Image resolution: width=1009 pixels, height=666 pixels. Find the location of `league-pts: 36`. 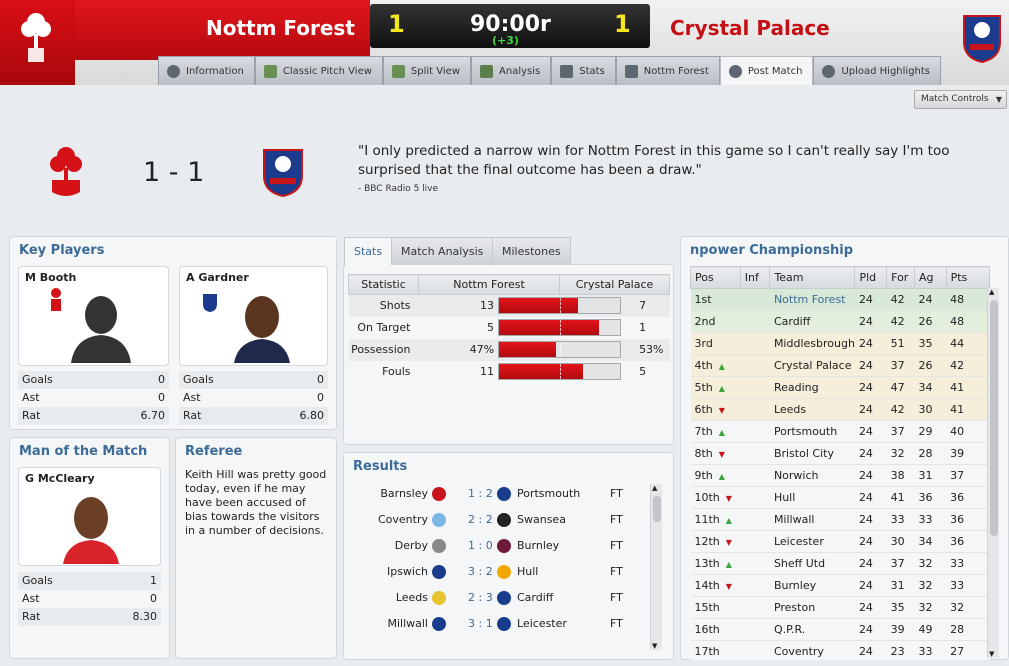

league-pts: 36 is located at coordinates (968, 519).